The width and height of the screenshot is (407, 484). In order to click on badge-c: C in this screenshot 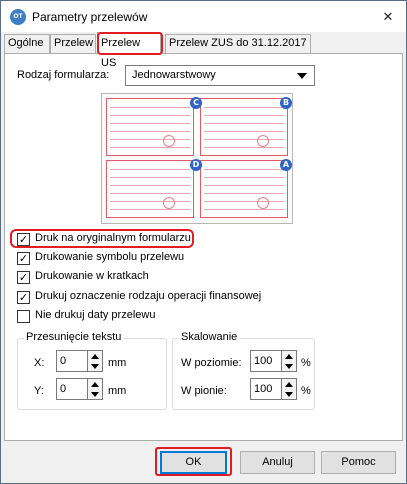, I will do `click(196, 103)`.